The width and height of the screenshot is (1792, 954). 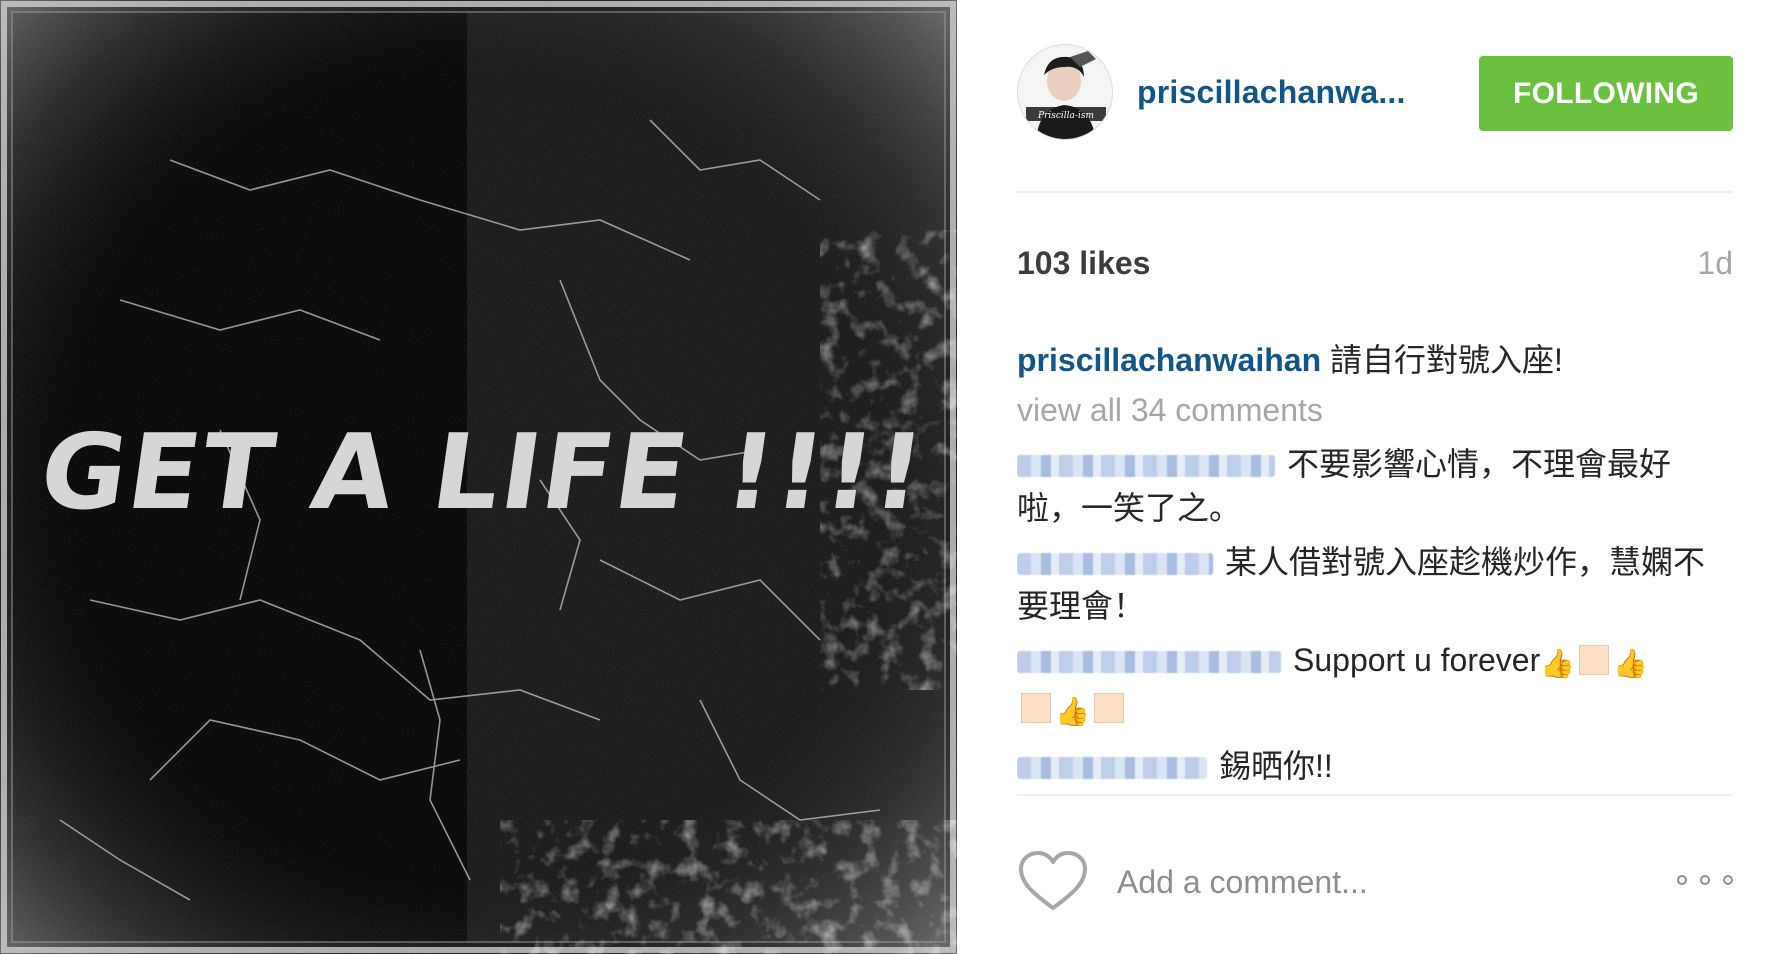 I want to click on more-options-icon, so click(x=1705, y=880).